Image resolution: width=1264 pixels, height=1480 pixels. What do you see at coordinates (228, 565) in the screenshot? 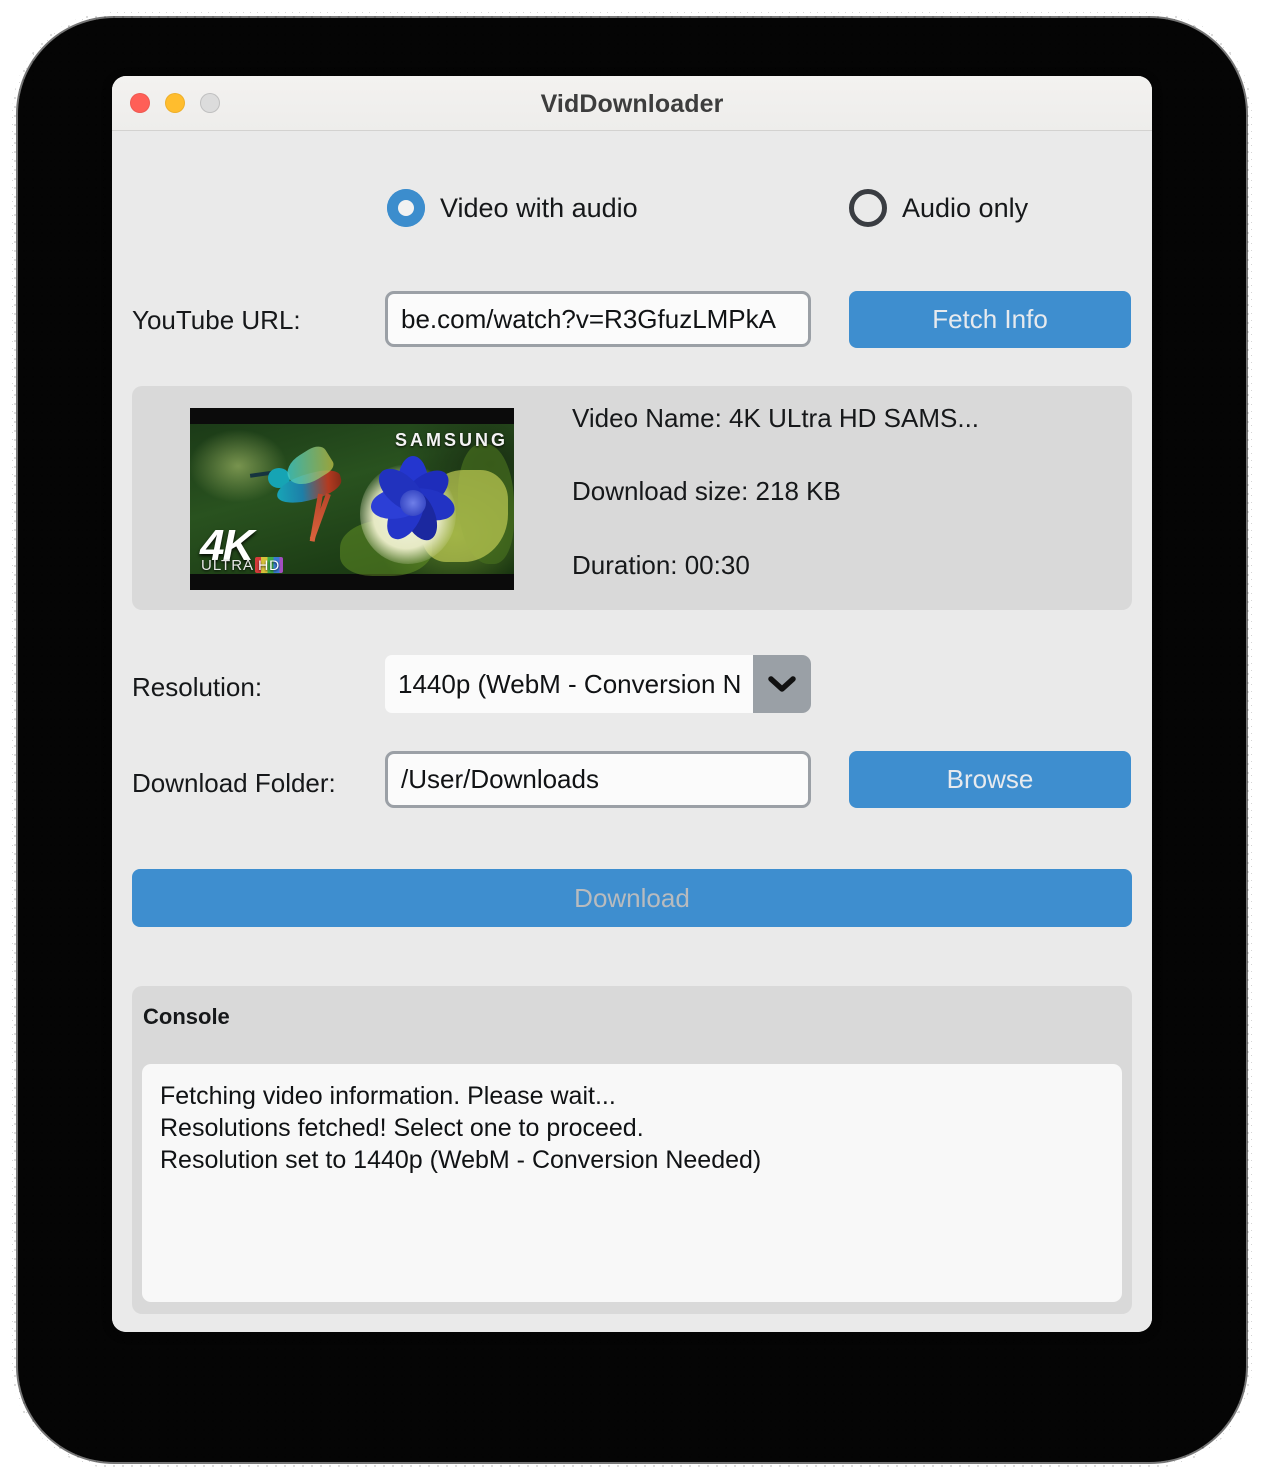
I see `thumbnail-ultra-text: ULTRA` at bounding box center [228, 565].